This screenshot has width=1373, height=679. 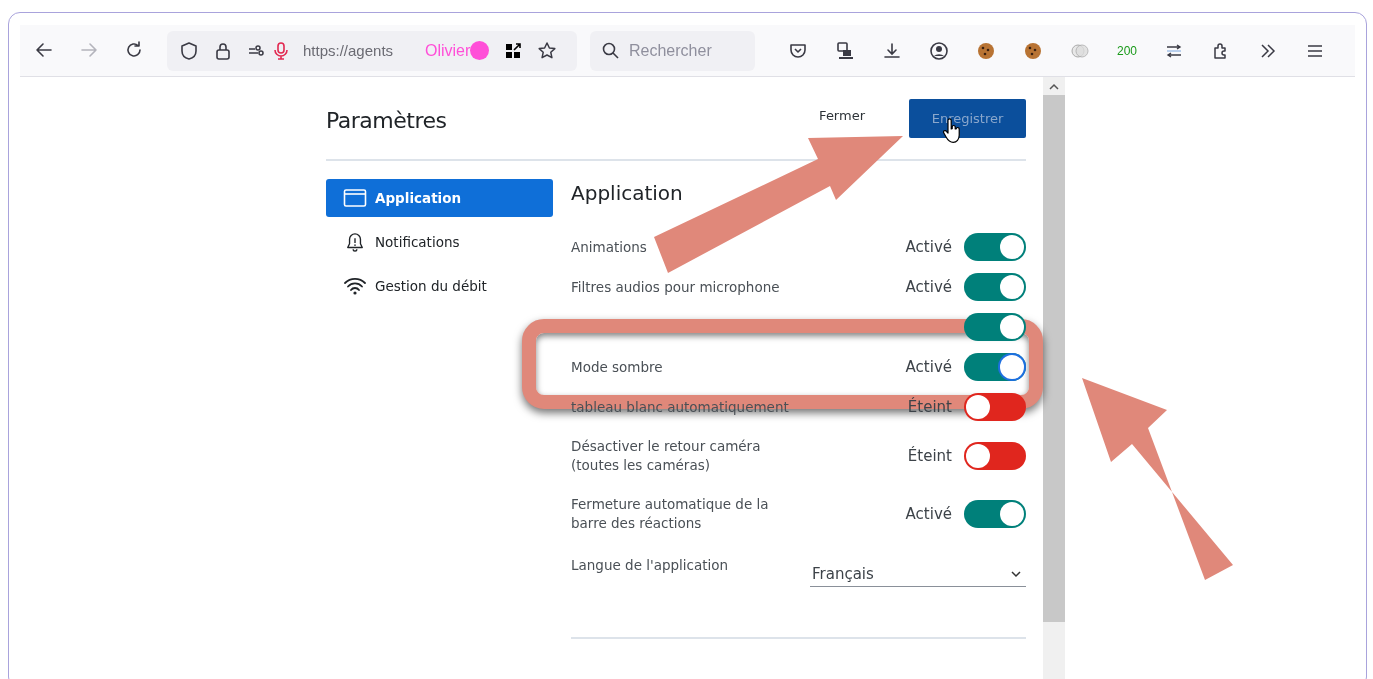 I want to click on setting-label: Fermeture automatique de la barre des réactions, so click(x=670, y=514).